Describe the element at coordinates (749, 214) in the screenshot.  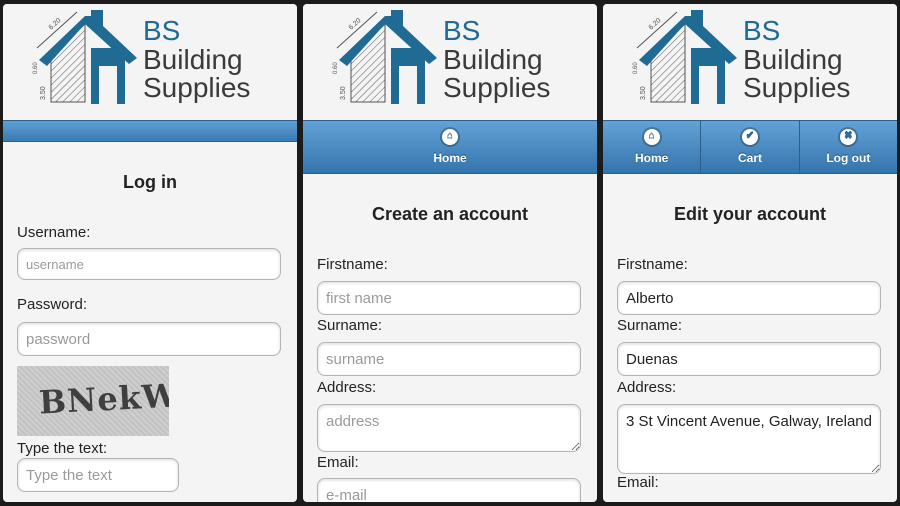
I see `page-title: Edit your account` at that location.